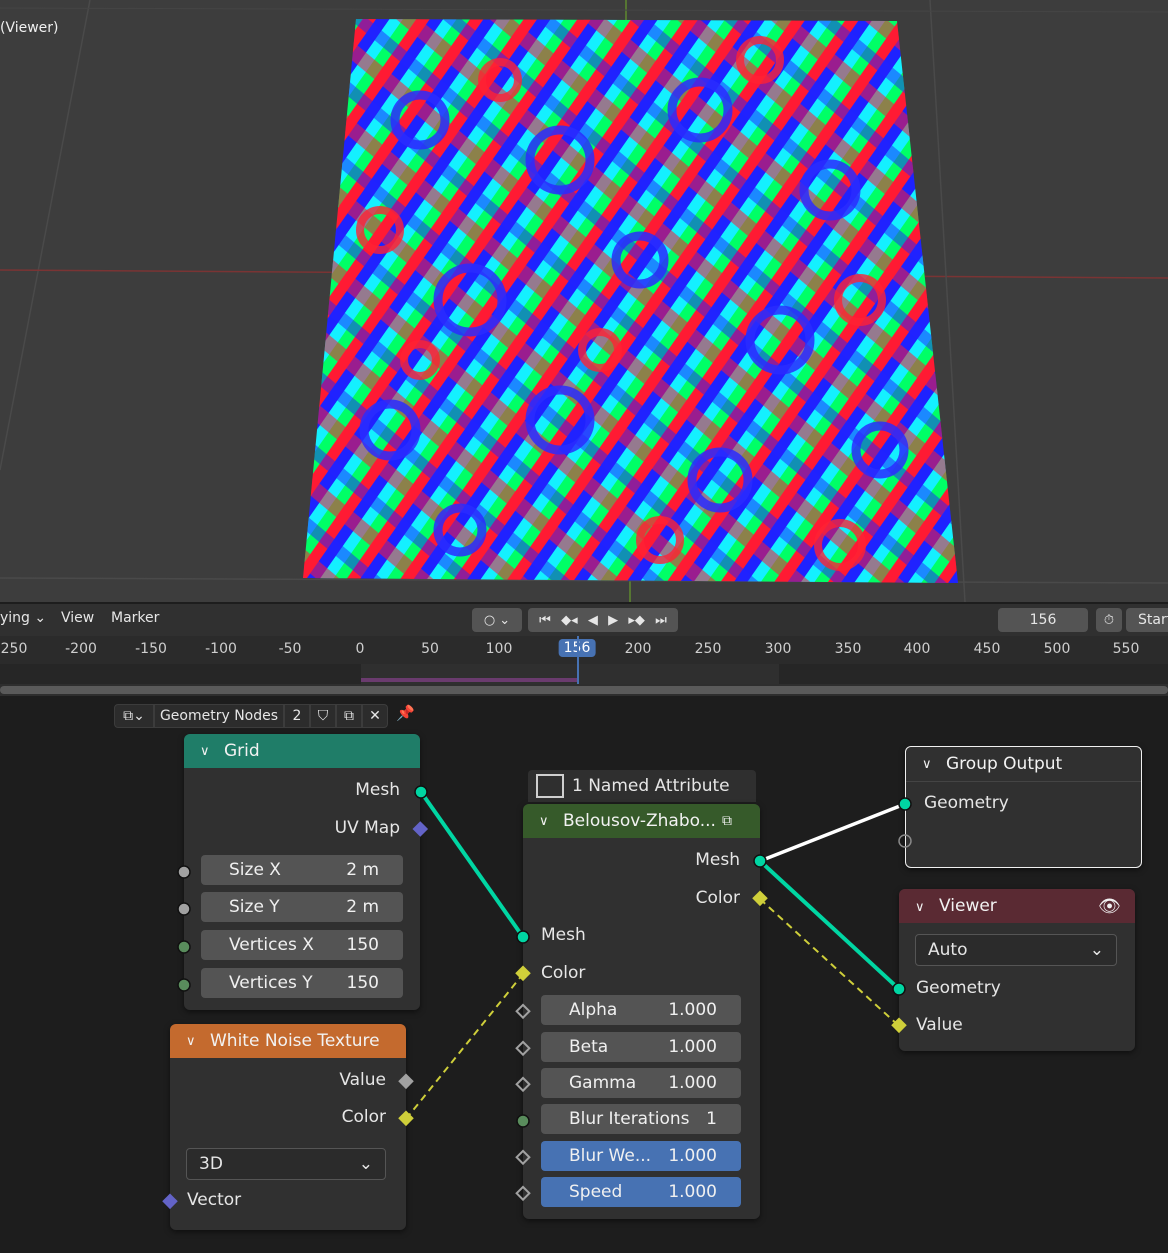 The image size is (1168, 1253). What do you see at coordinates (848, 649) in the screenshot?
I see `ruler-tick: 350` at bounding box center [848, 649].